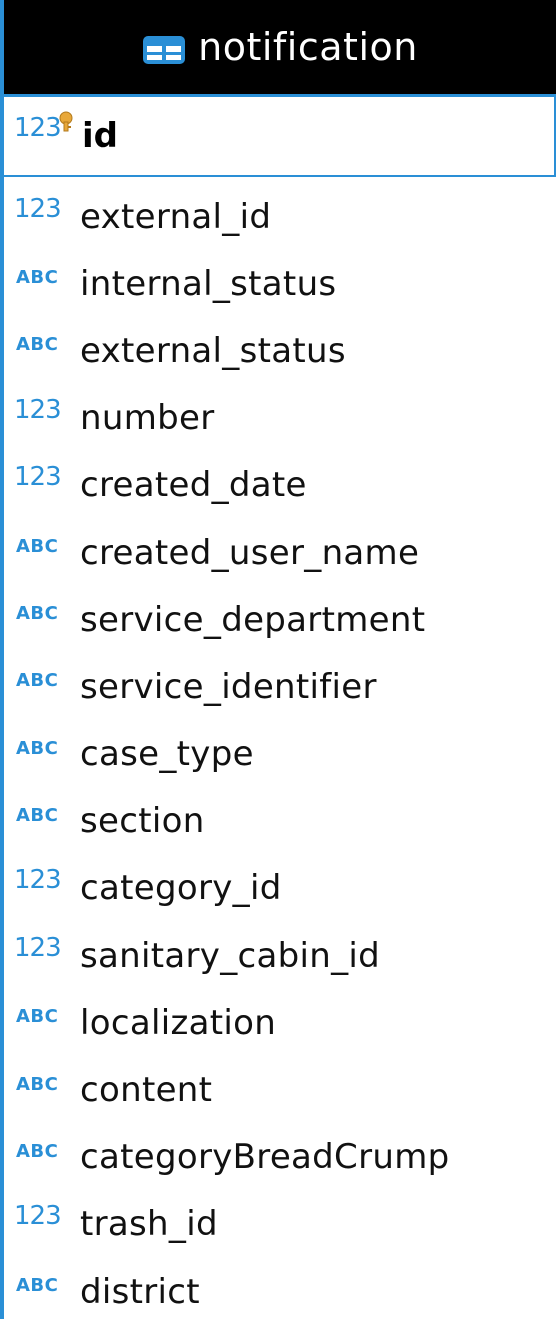 The height and width of the screenshot is (1325, 558). What do you see at coordinates (167, 754) in the screenshot?
I see `column-label: case_type` at bounding box center [167, 754].